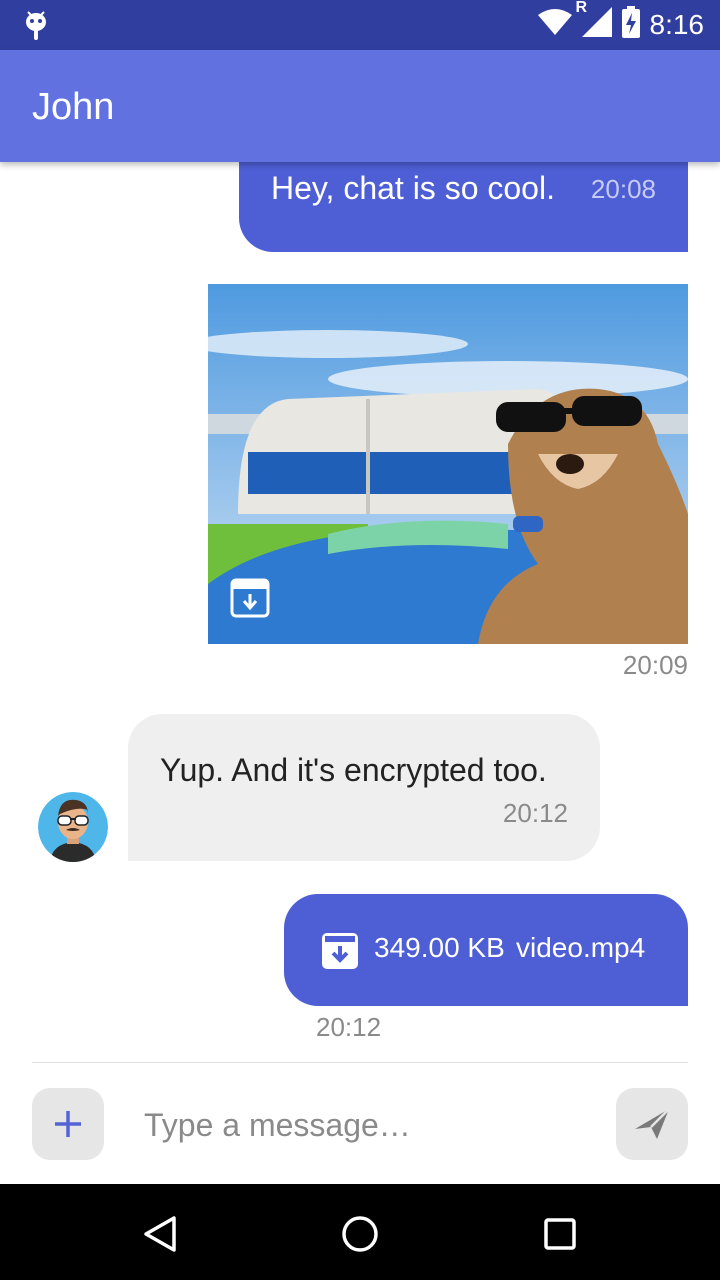 Image resolution: width=720 pixels, height=1280 pixels. What do you see at coordinates (655, 665) in the screenshot?
I see `message-time: 20:09` at bounding box center [655, 665].